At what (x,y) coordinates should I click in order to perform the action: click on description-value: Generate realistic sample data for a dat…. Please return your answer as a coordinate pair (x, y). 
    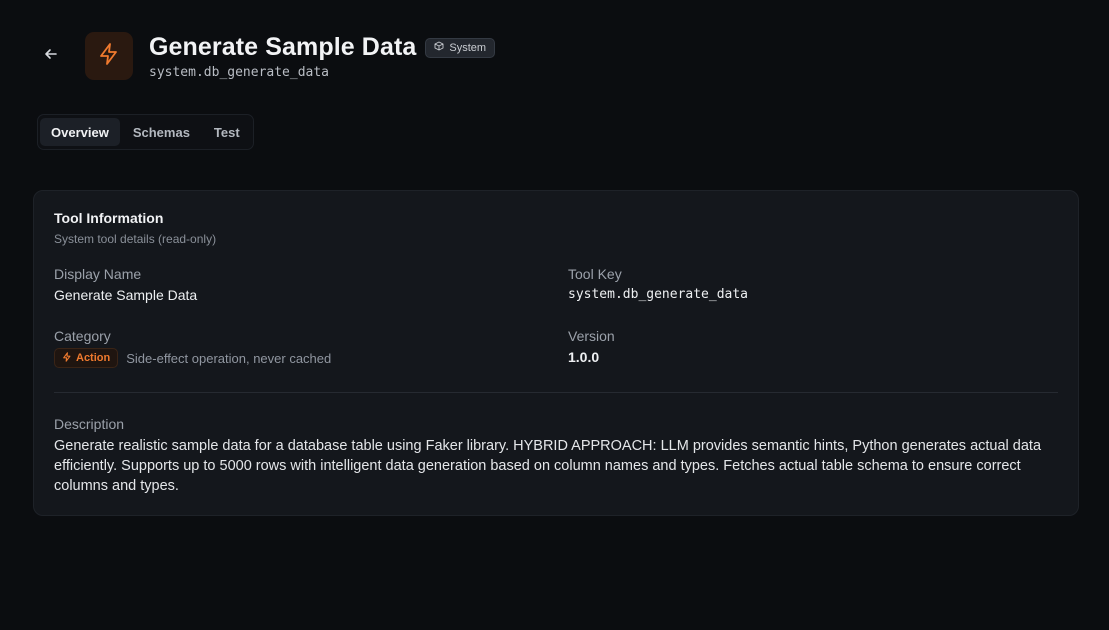
    Looking at the image, I should click on (548, 466).